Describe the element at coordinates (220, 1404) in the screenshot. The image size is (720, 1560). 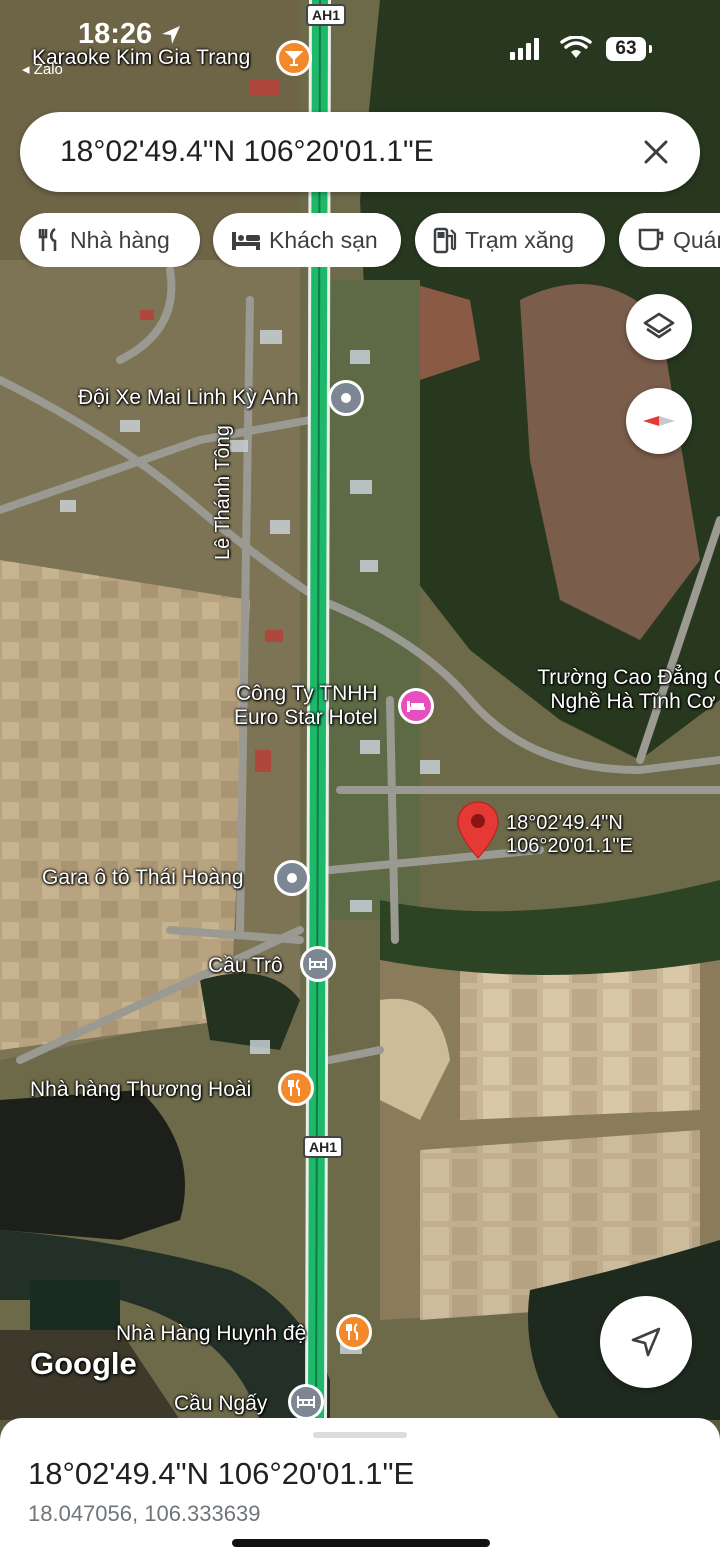
I see `place-label: Cầu Ngấy` at that location.